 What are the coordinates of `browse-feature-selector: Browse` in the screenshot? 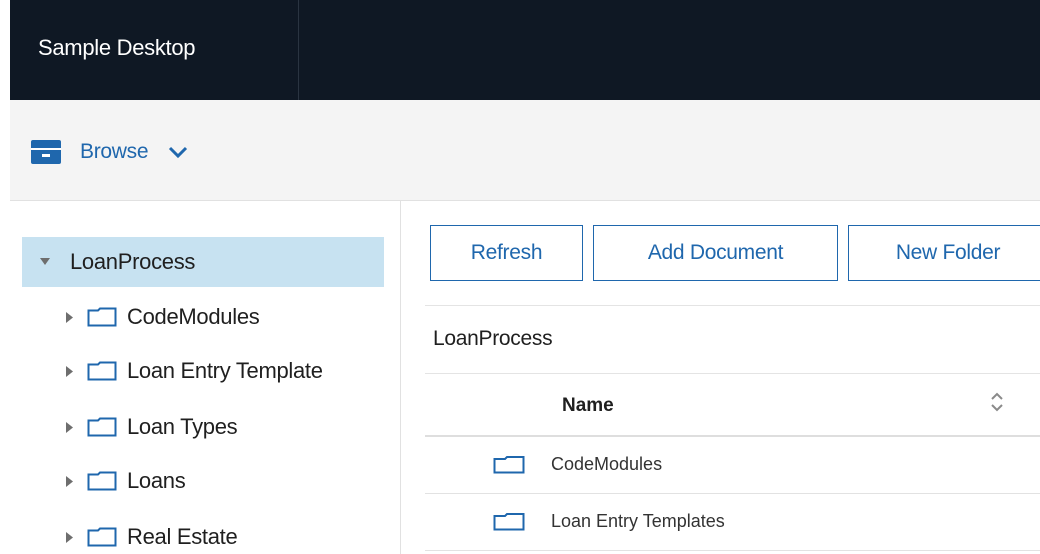 It's located at (109, 152).